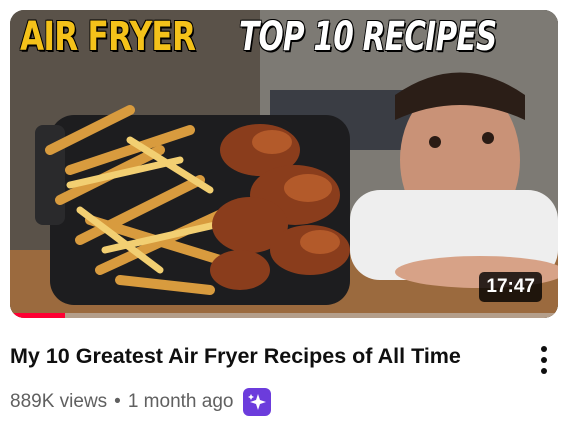  Describe the element at coordinates (510, 287) in the screenshot. I see `duration-badge: 17:47` at that location.